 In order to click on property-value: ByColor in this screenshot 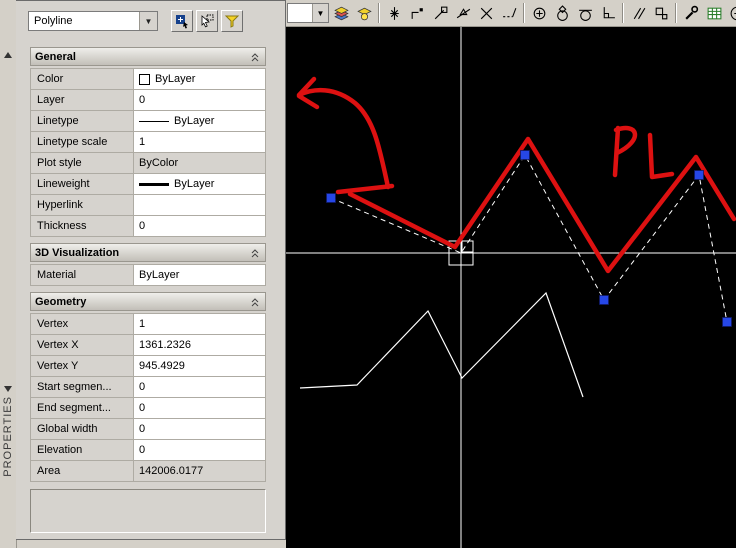, I will do `click(159, 163)`.